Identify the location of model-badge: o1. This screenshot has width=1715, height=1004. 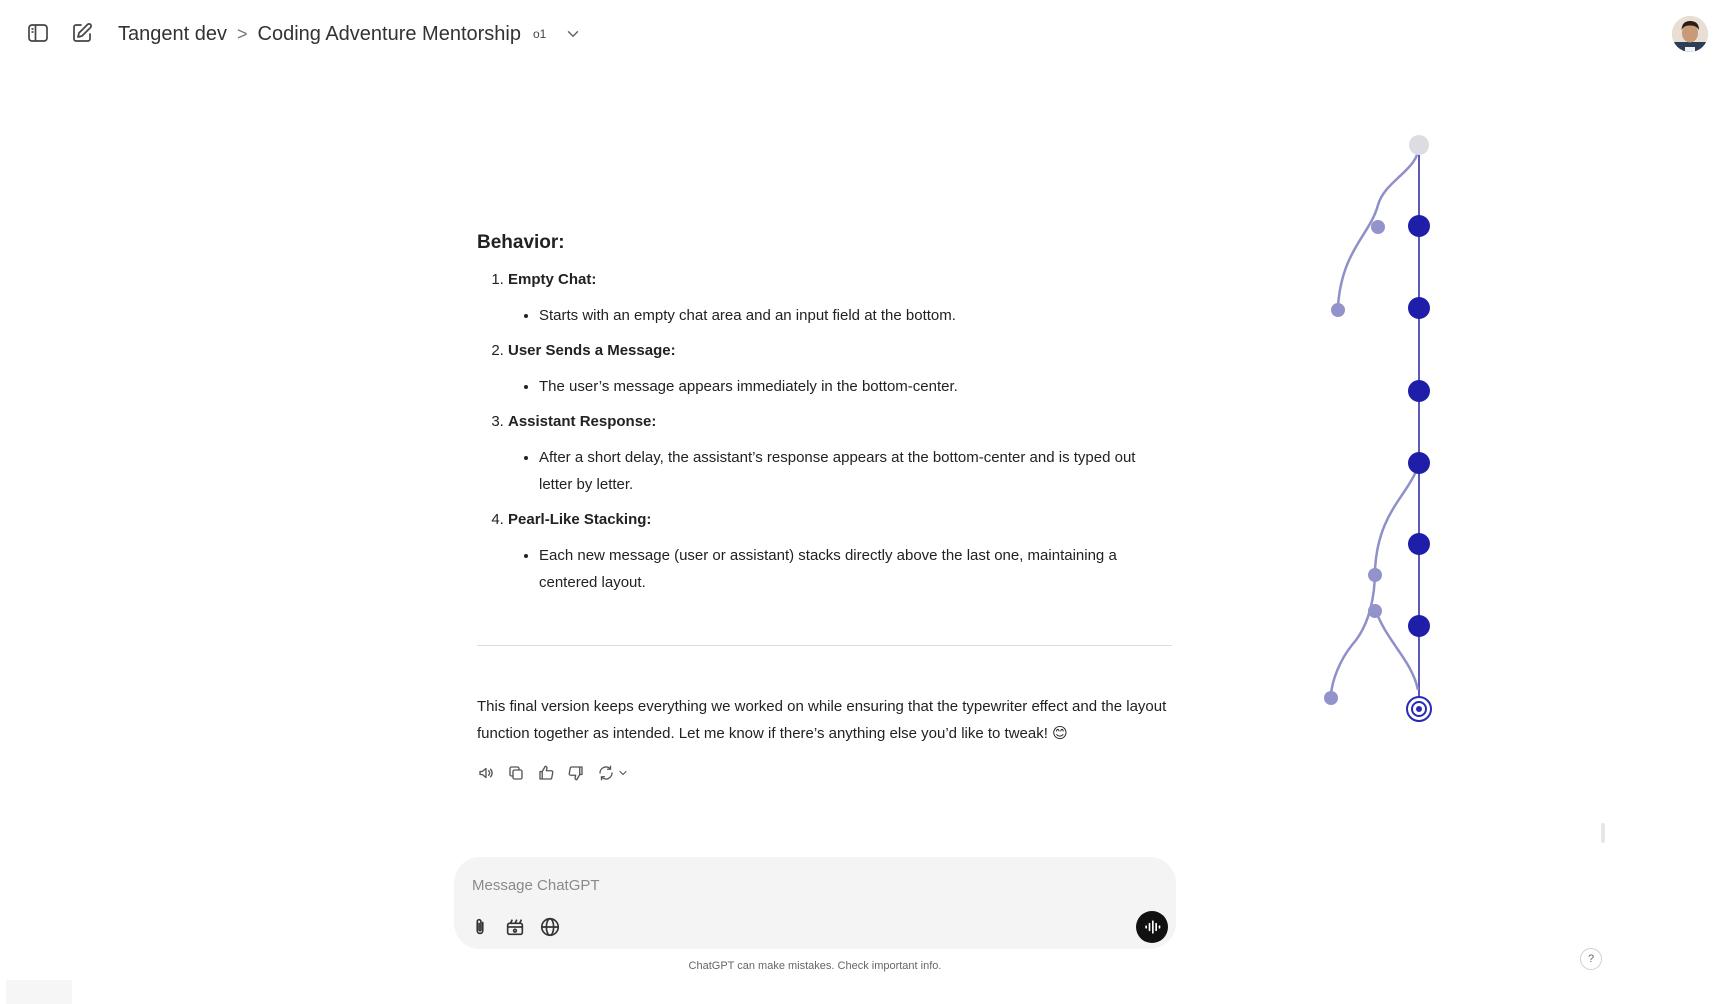
(540, 34).